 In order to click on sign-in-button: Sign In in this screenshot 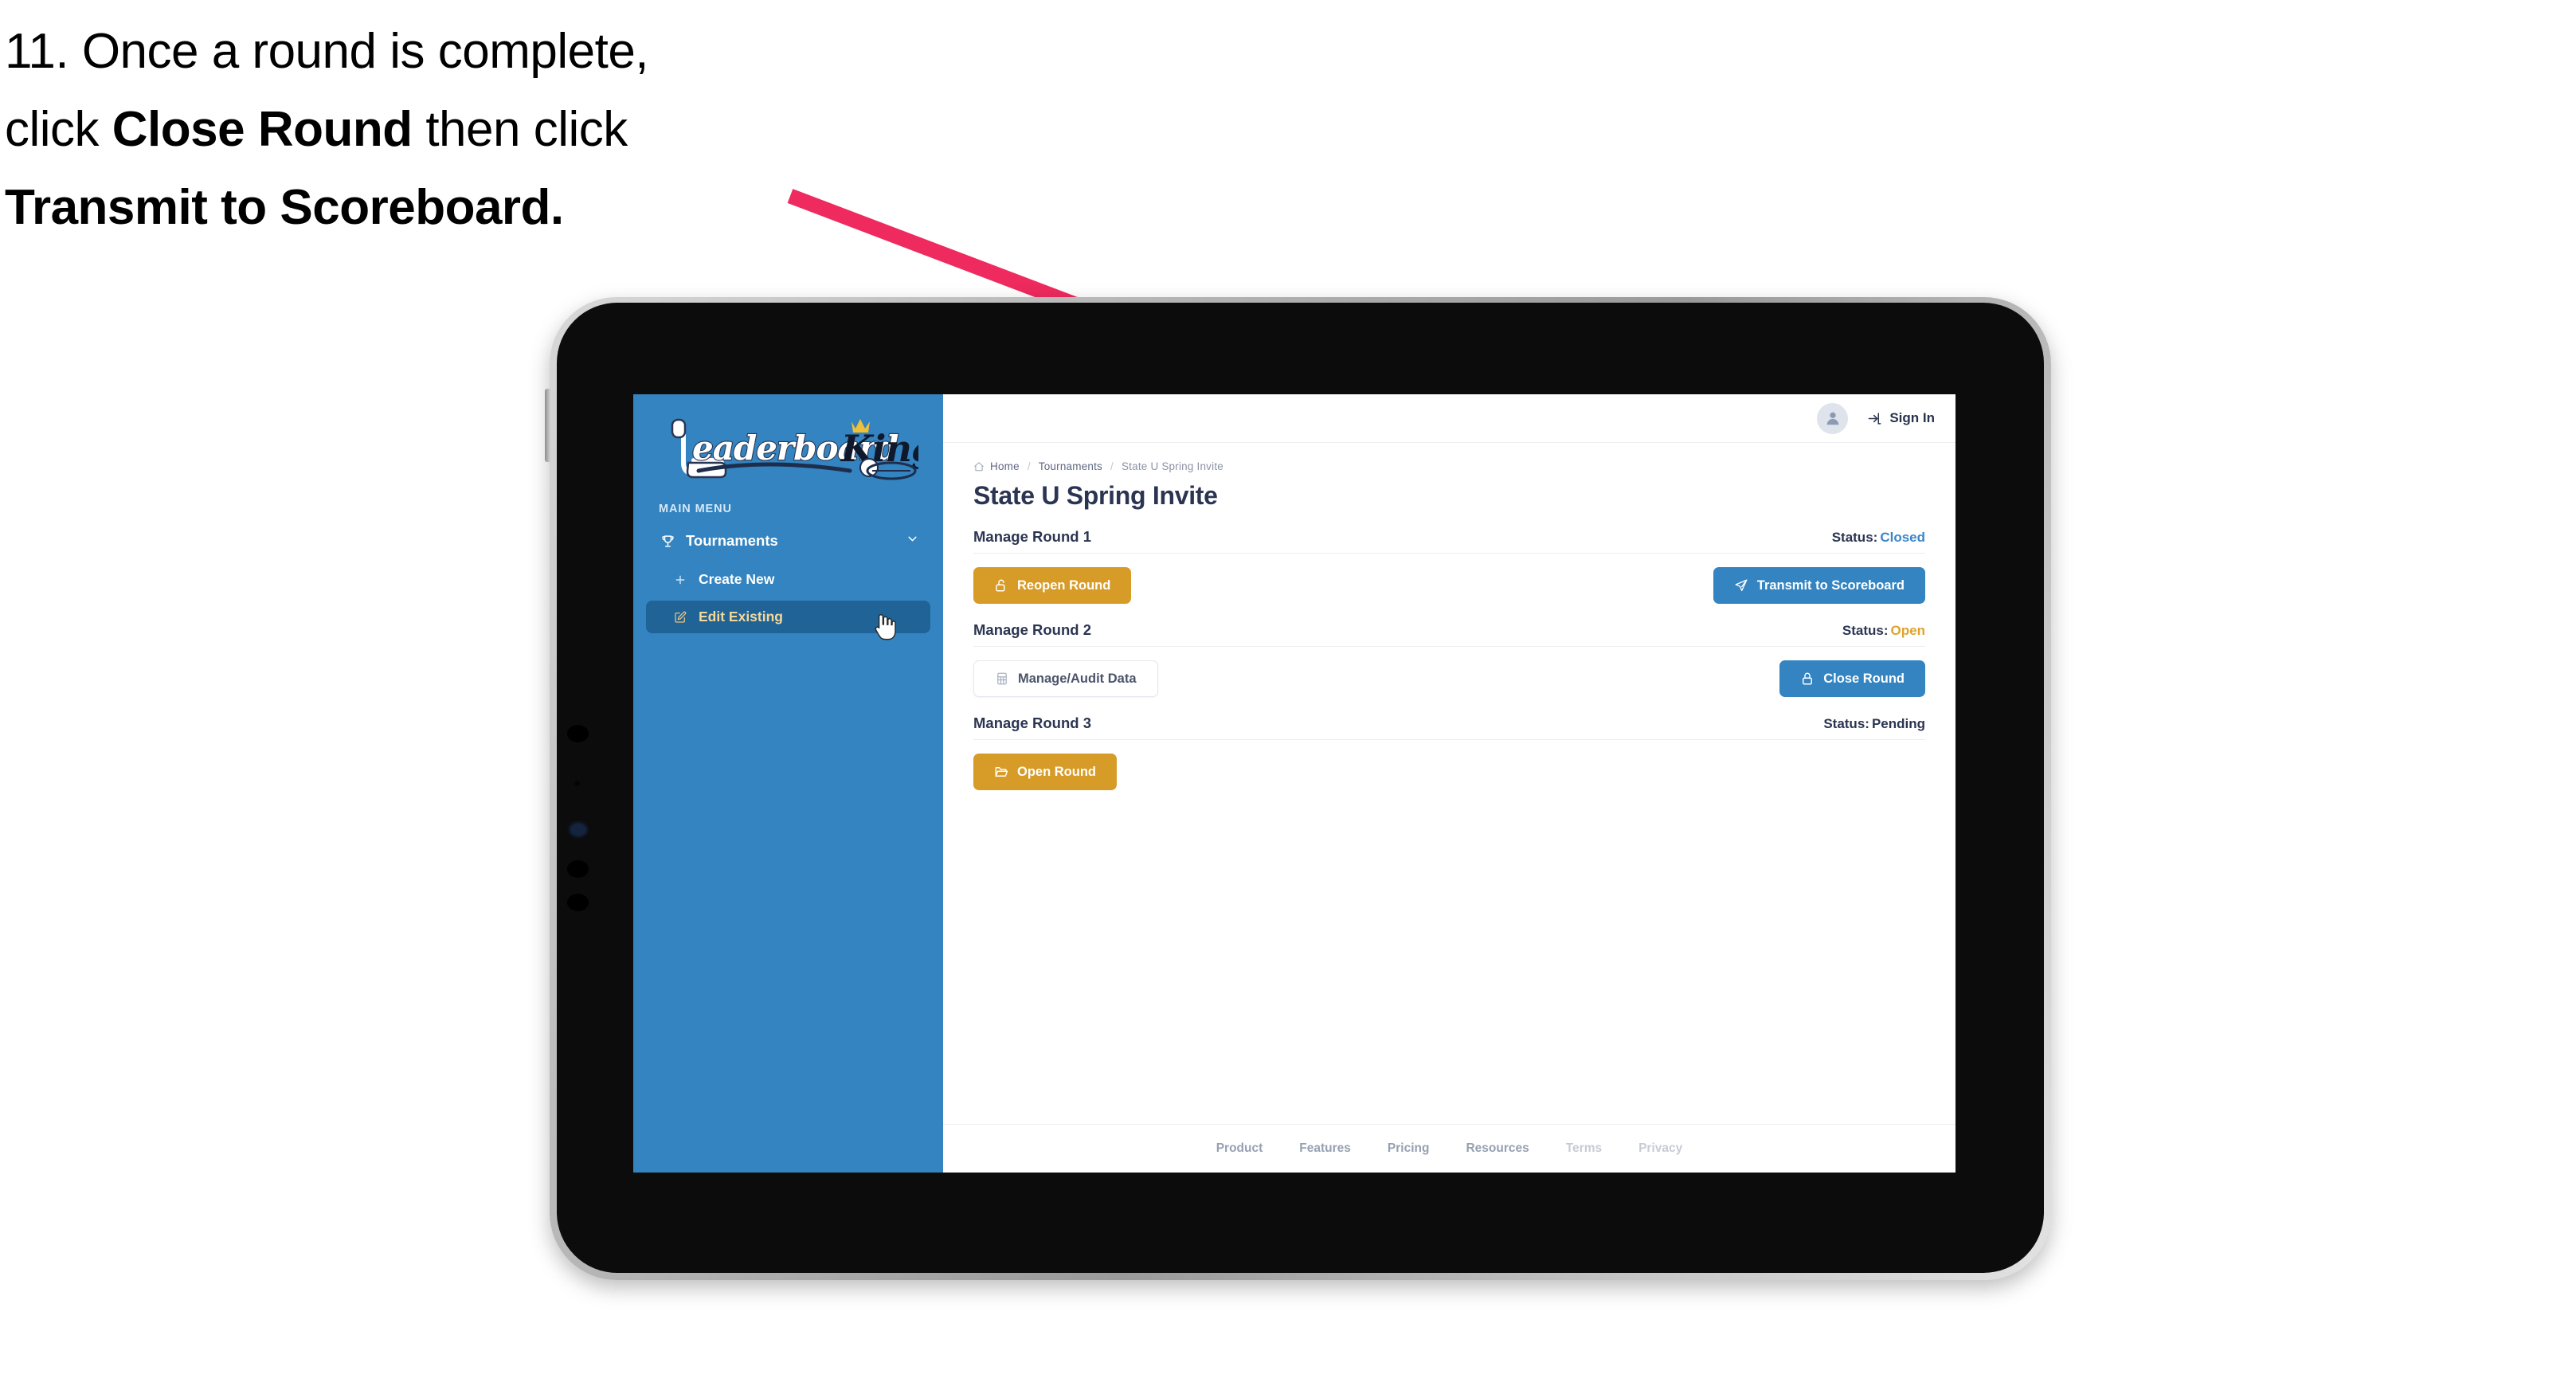, I will do `click(1901, 418)`.